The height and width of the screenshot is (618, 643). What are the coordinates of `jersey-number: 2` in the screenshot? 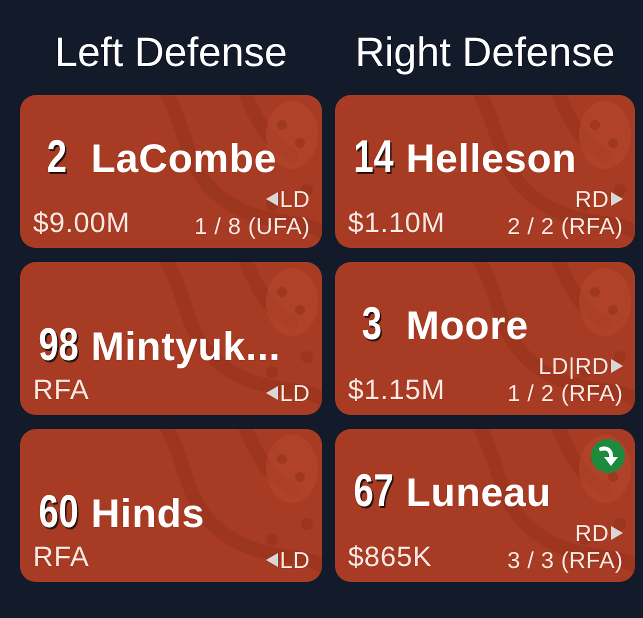 It's located at (57, 156).